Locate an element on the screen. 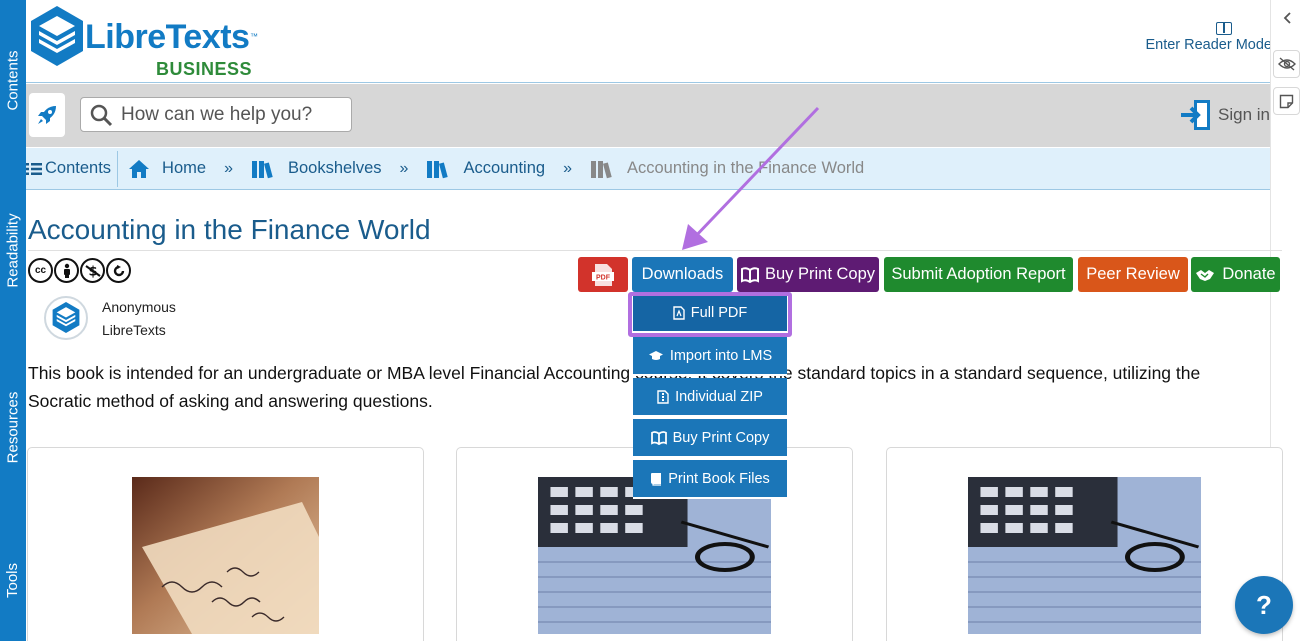 This screenshot has width=1300, height=641. libretexts-logo: LibreTexts ™ BUSINESS is located at coordinates (148, 41).